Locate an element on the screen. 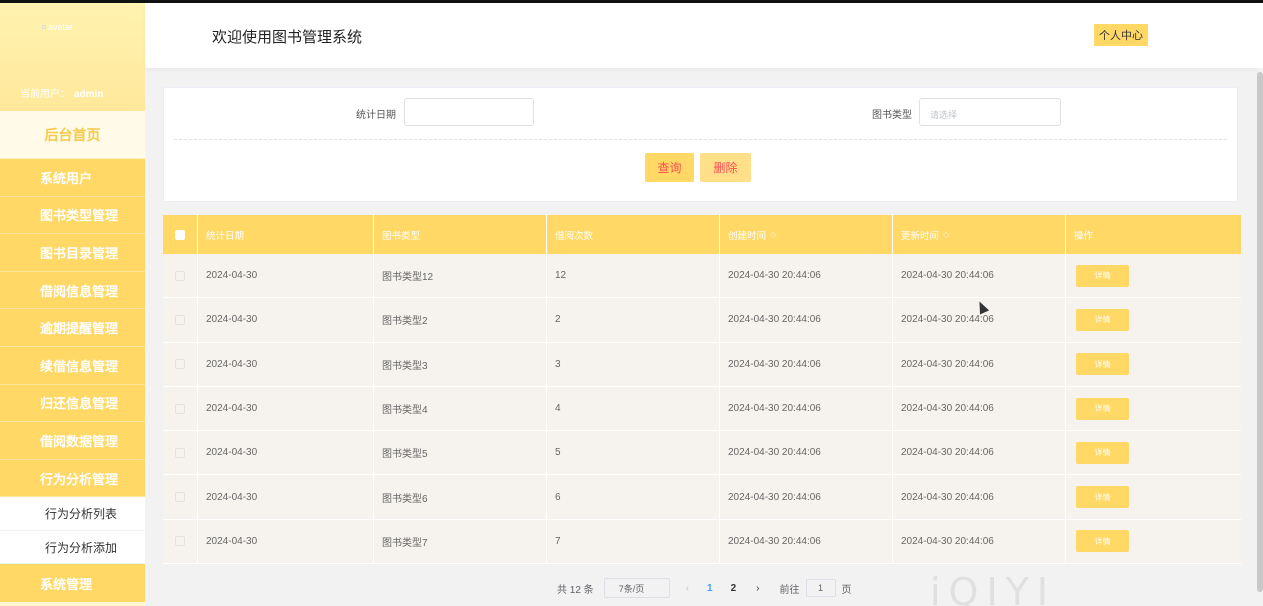  column-header-type: 图书类型 is located at coordinates (460, 234).